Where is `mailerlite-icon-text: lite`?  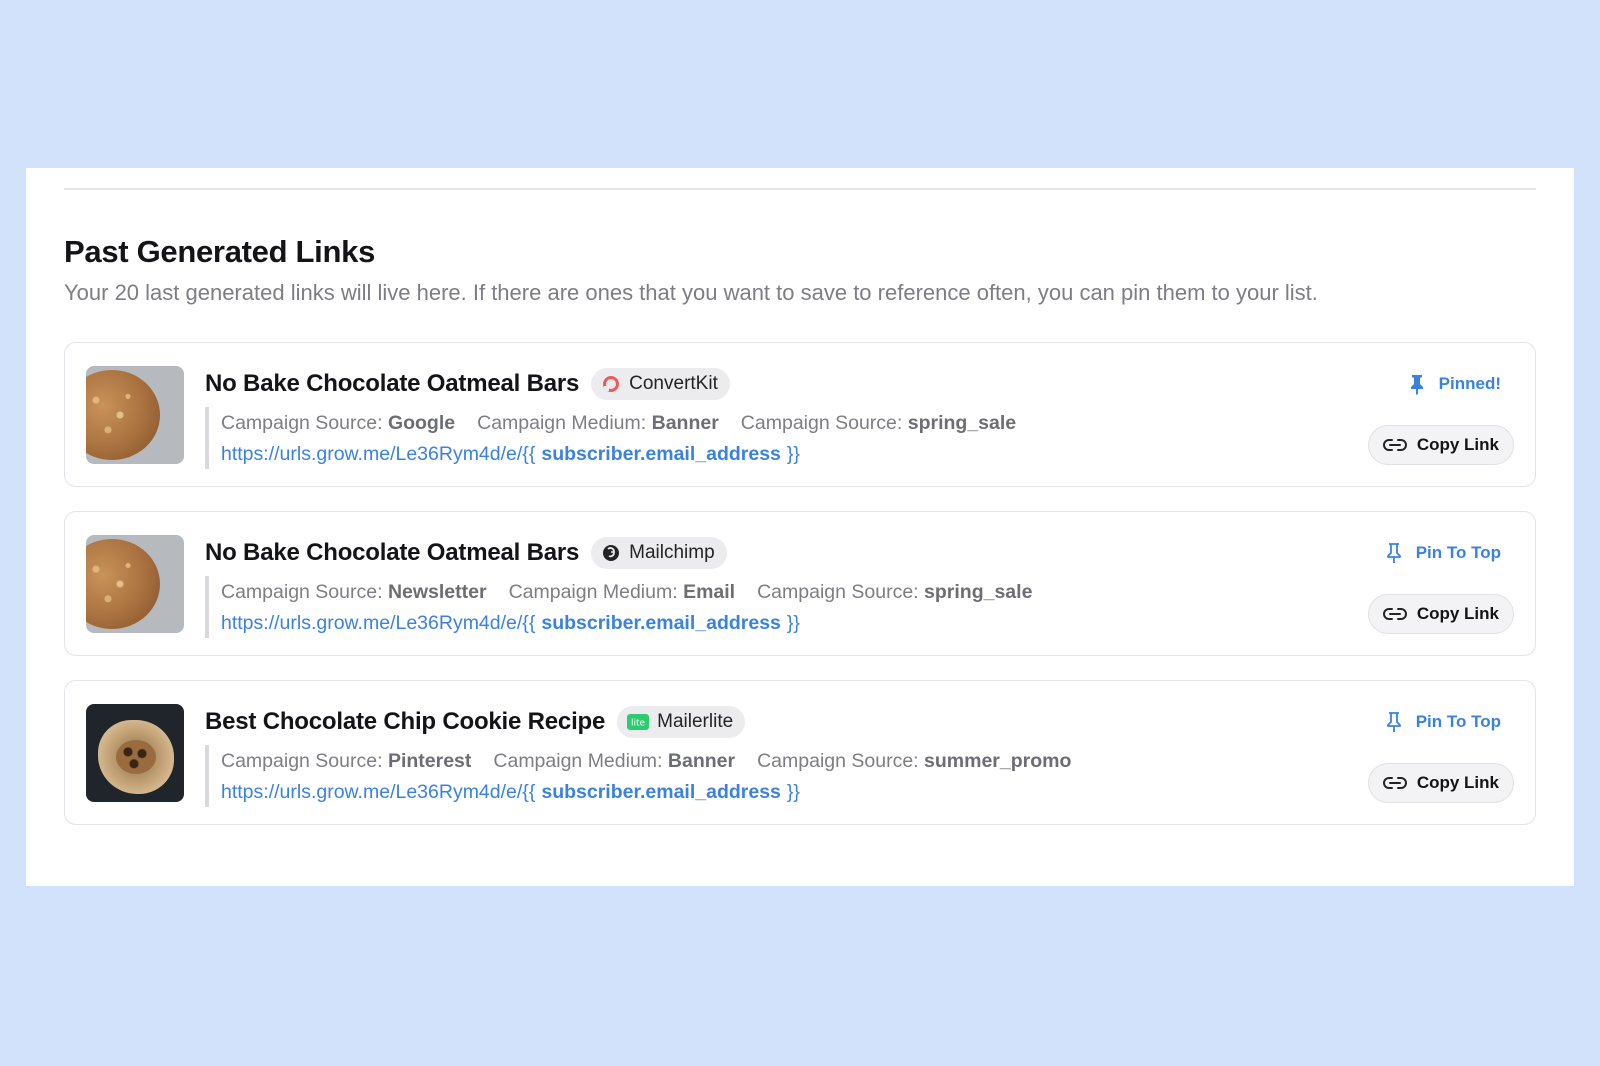 mailerlite-icon-text: lite is located at coordinates (638, 724).